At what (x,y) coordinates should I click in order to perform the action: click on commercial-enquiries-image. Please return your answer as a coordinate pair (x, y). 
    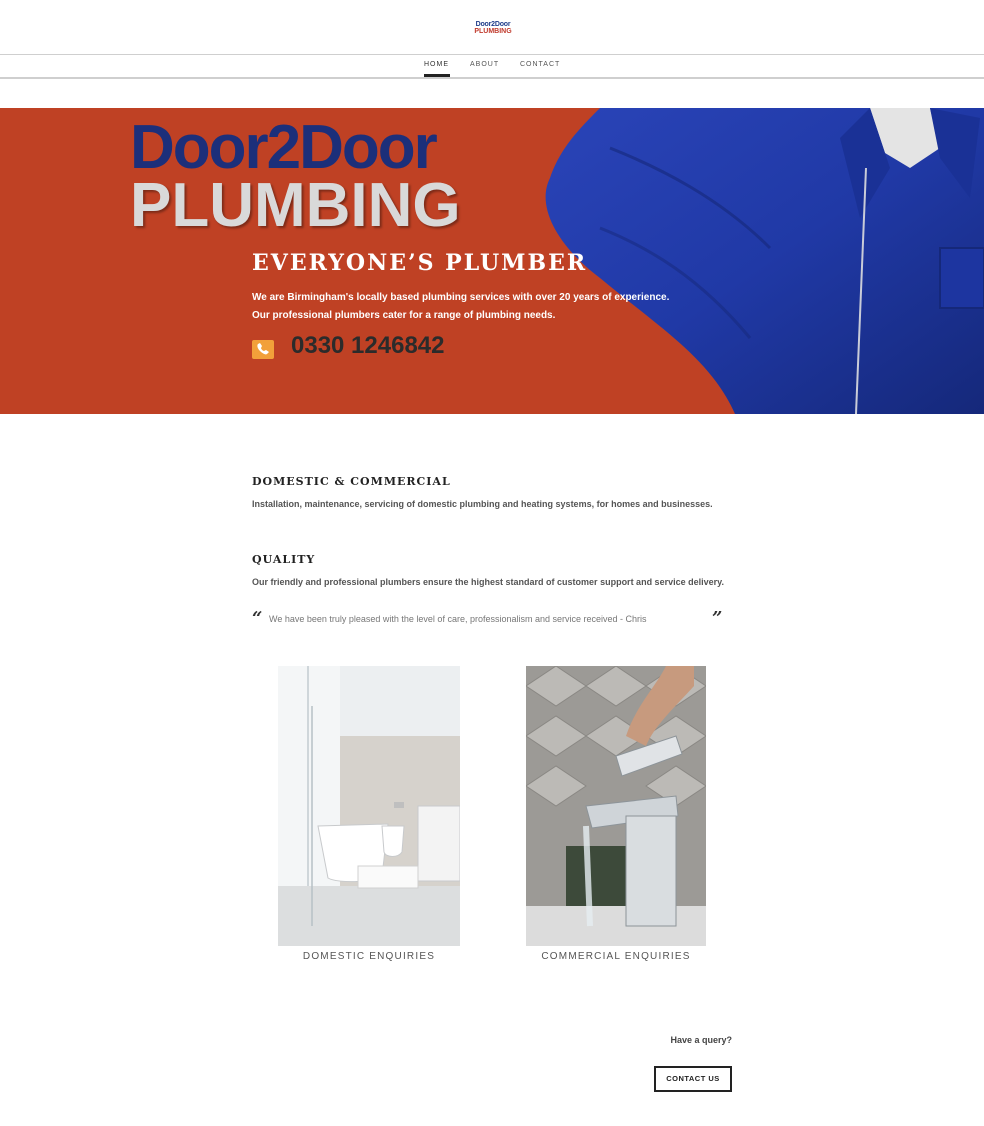
    Looking at the image, I should click on (616, 806).